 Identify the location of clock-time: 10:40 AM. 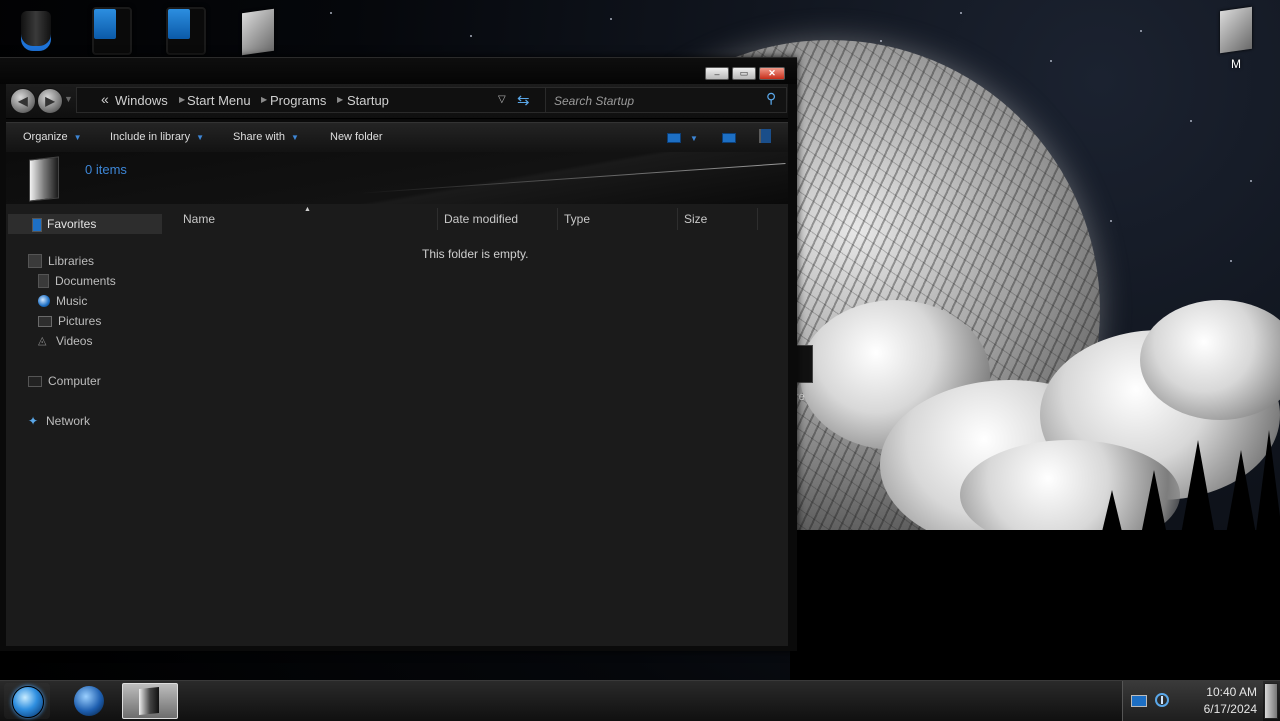
(1220, 692).